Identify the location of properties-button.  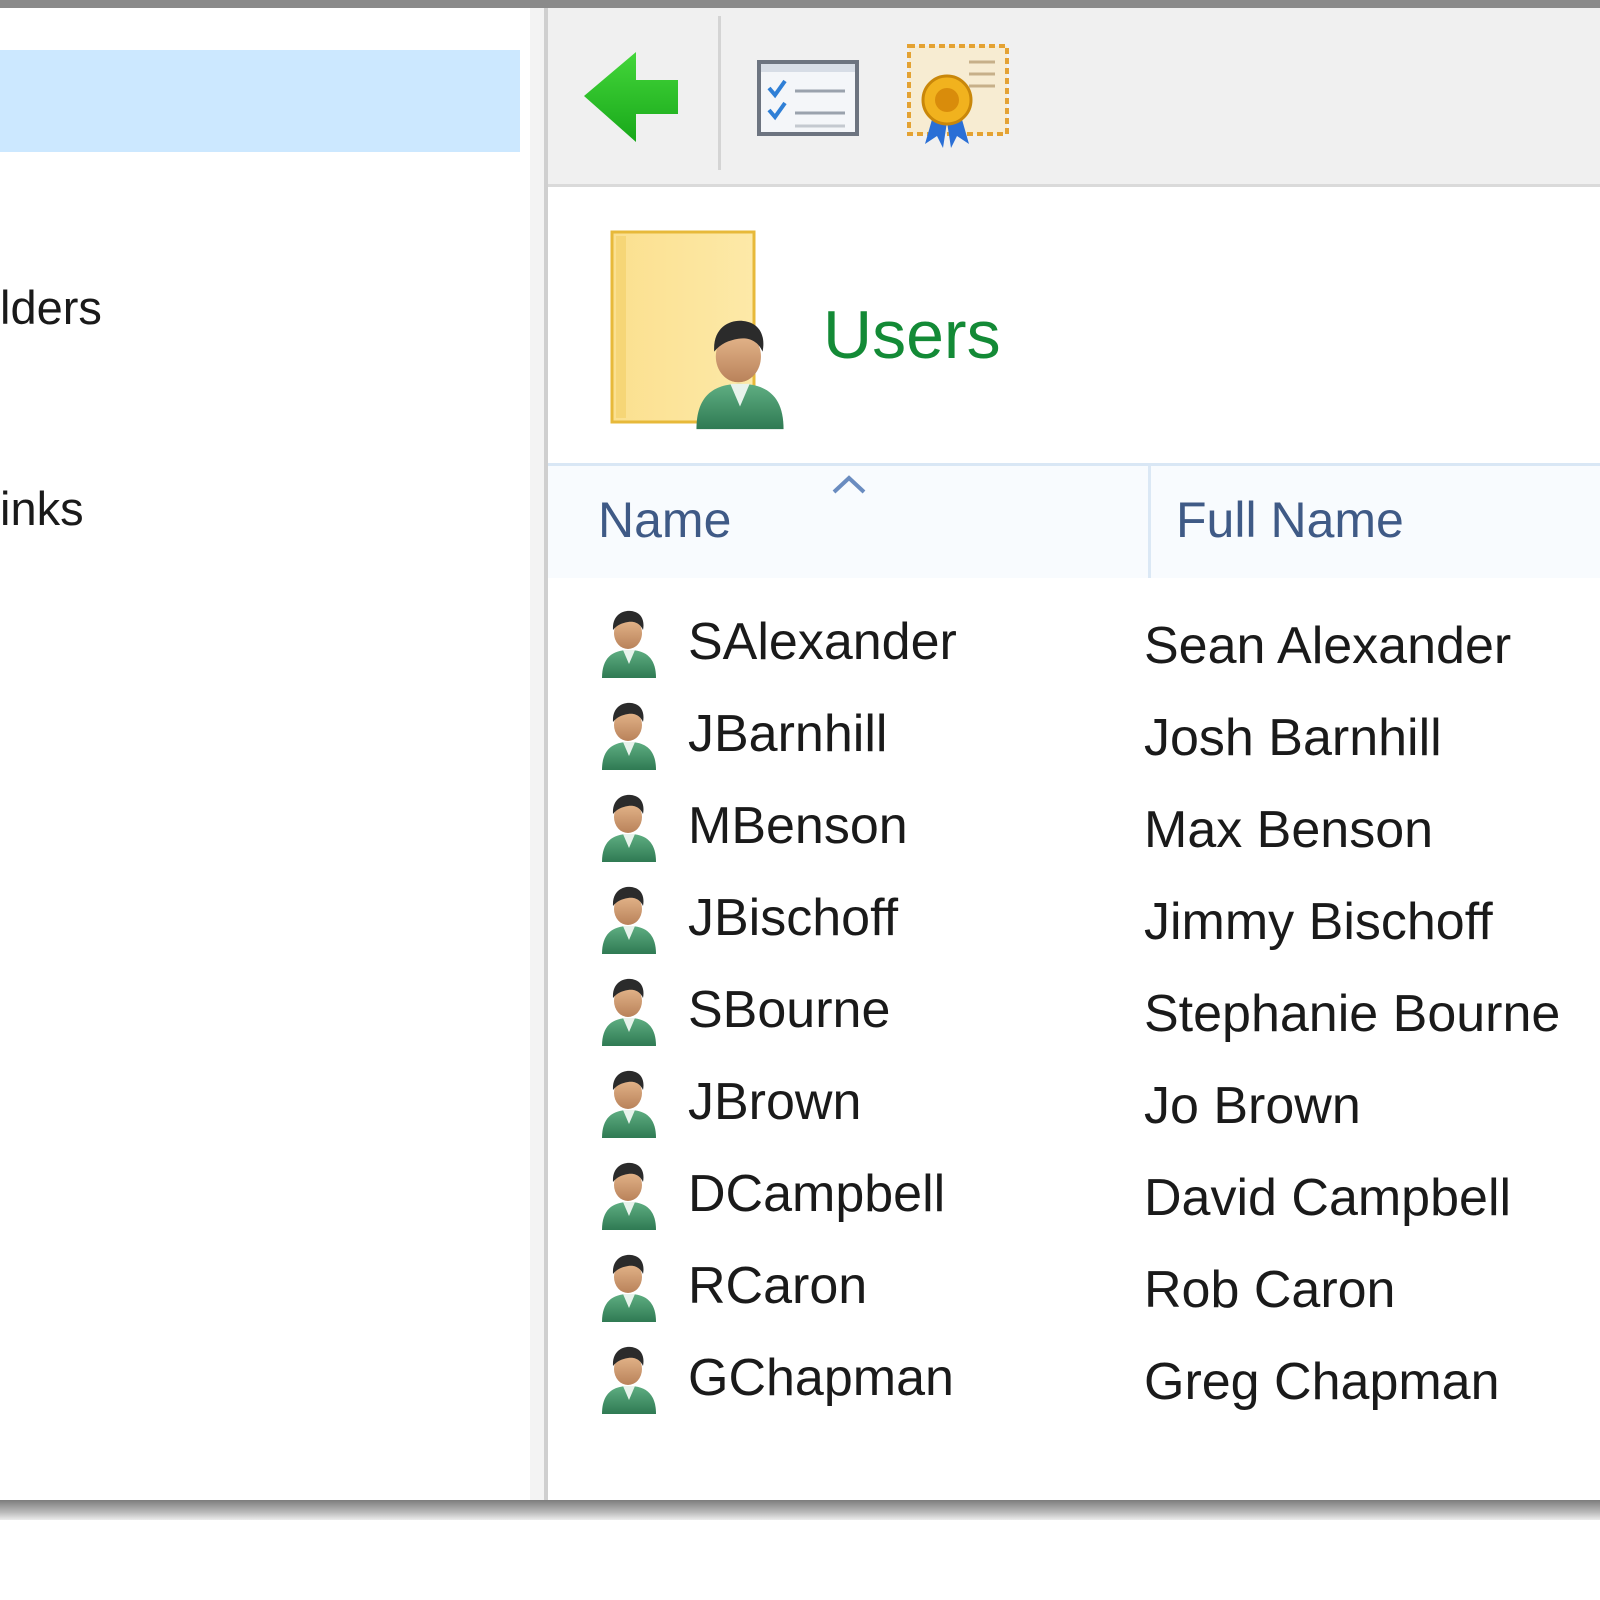
(808, 98).